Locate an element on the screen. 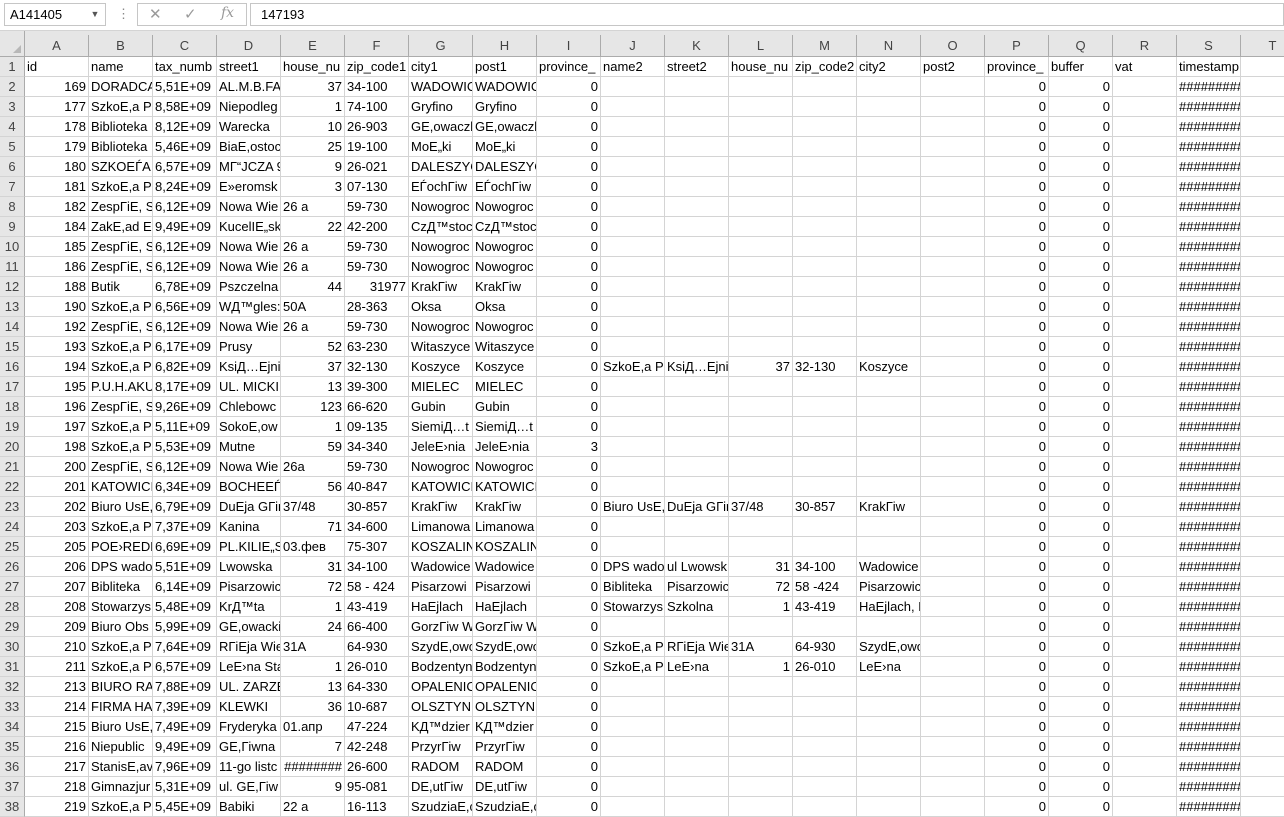  cell-p25: 0 is located at coordinates (1017, 547).